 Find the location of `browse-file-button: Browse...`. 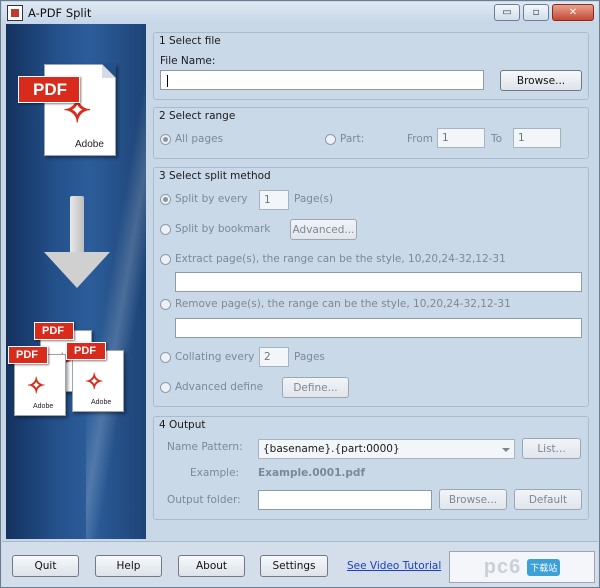

browse-file-button: Browse... is located at coordinates (541, 80).